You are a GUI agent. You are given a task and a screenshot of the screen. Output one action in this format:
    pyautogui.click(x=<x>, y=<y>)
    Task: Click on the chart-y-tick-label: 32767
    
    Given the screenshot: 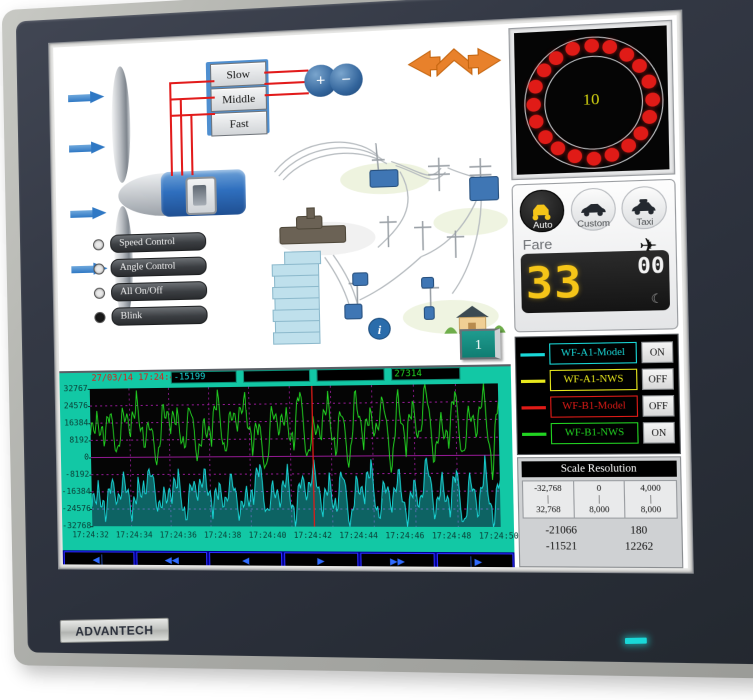 What is the action you would take?
    pyautogui.click(x=75, y=388)
    